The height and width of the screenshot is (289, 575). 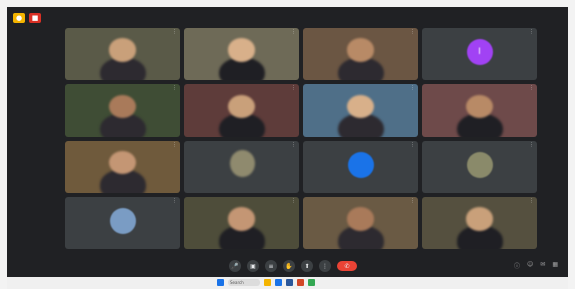 I want to click on start-icon, so click(x=220, y=282).